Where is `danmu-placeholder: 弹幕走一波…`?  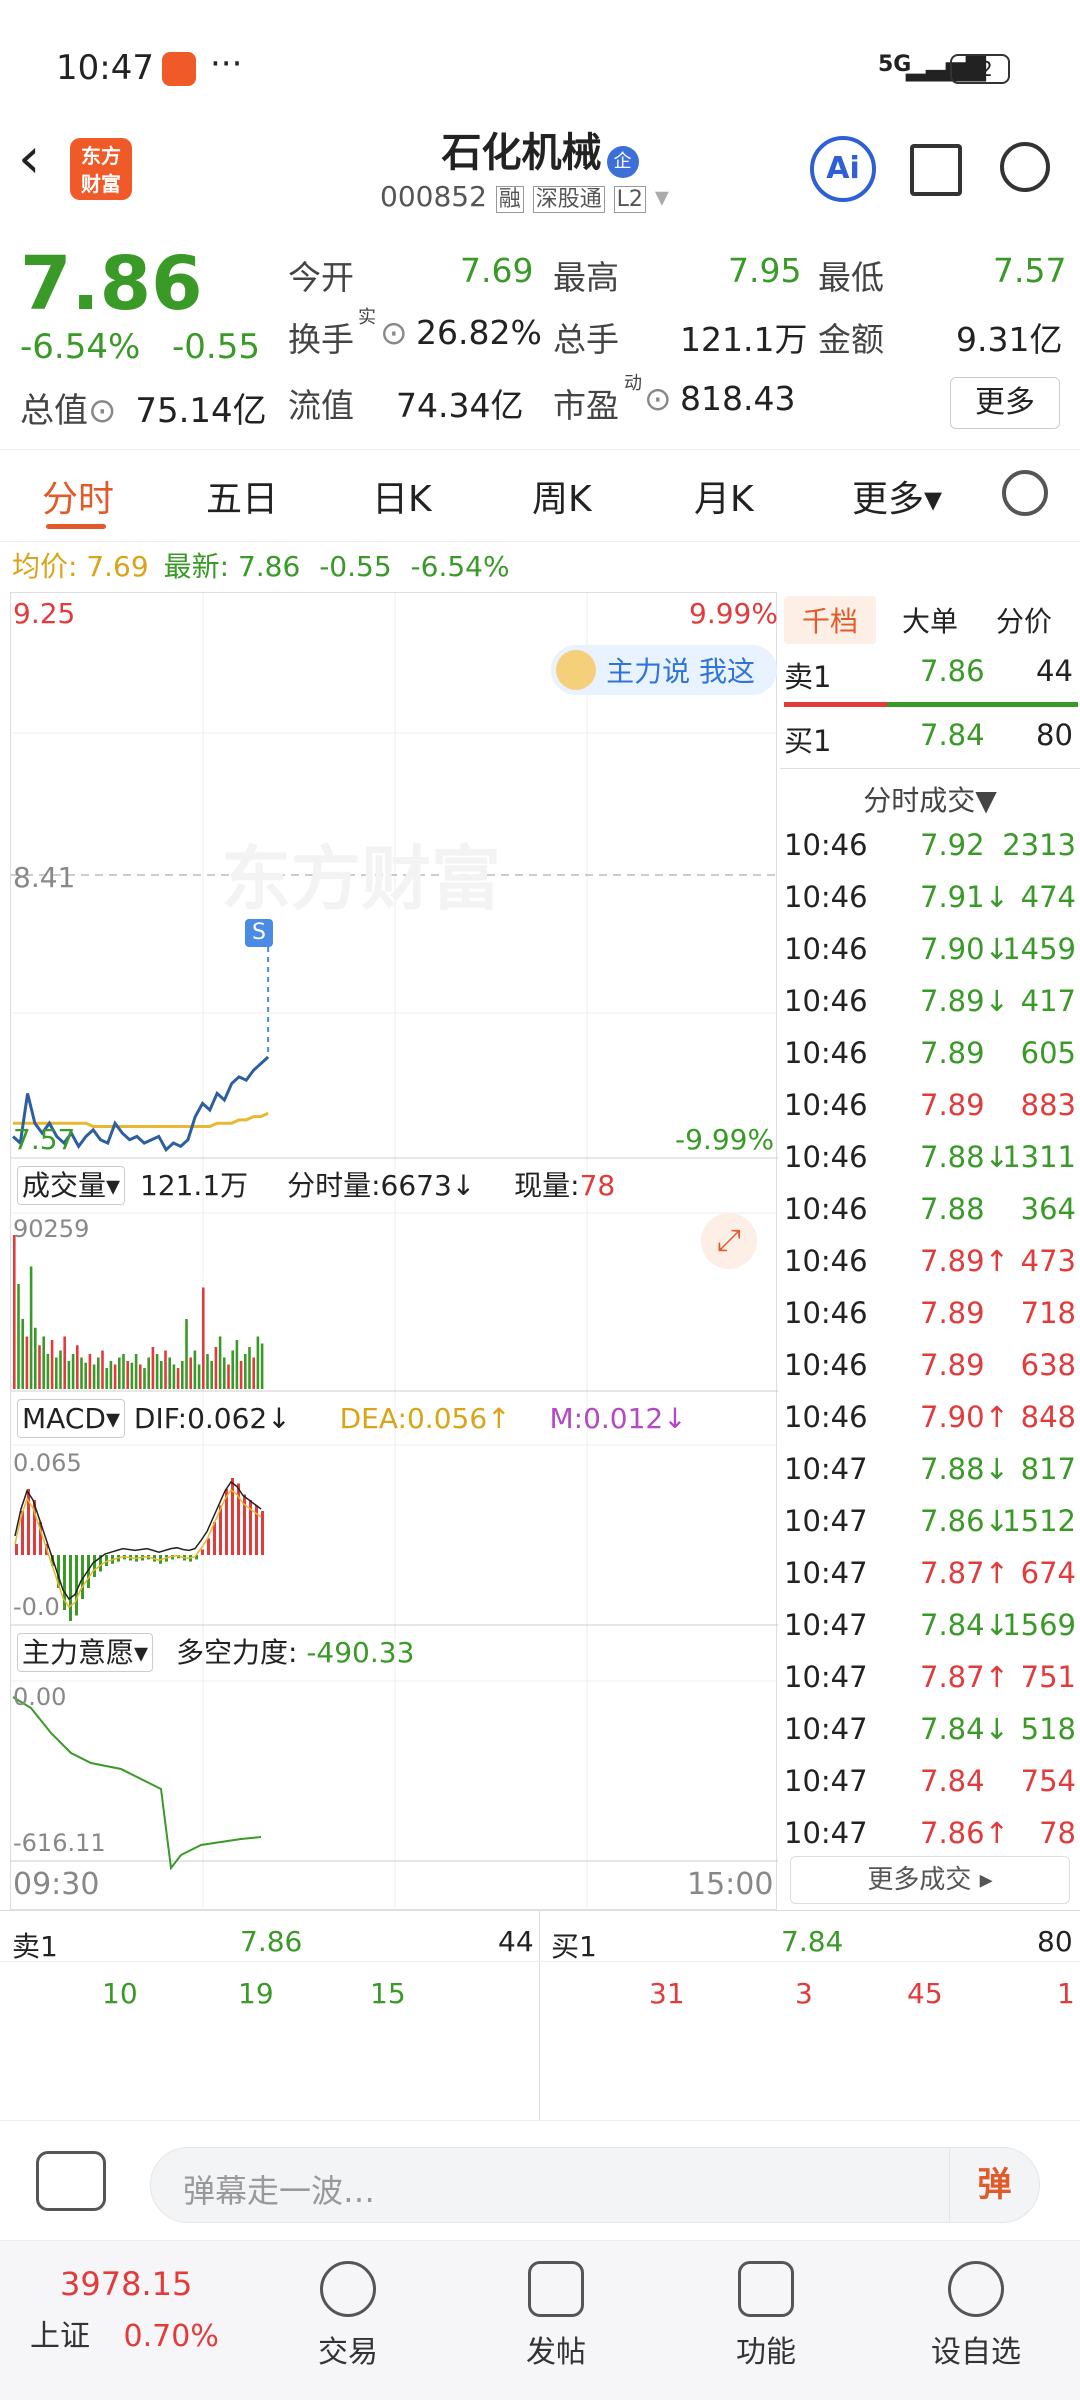 danmu-placeholder: 弹幕走一波… is located at coordinates (279, 2191).